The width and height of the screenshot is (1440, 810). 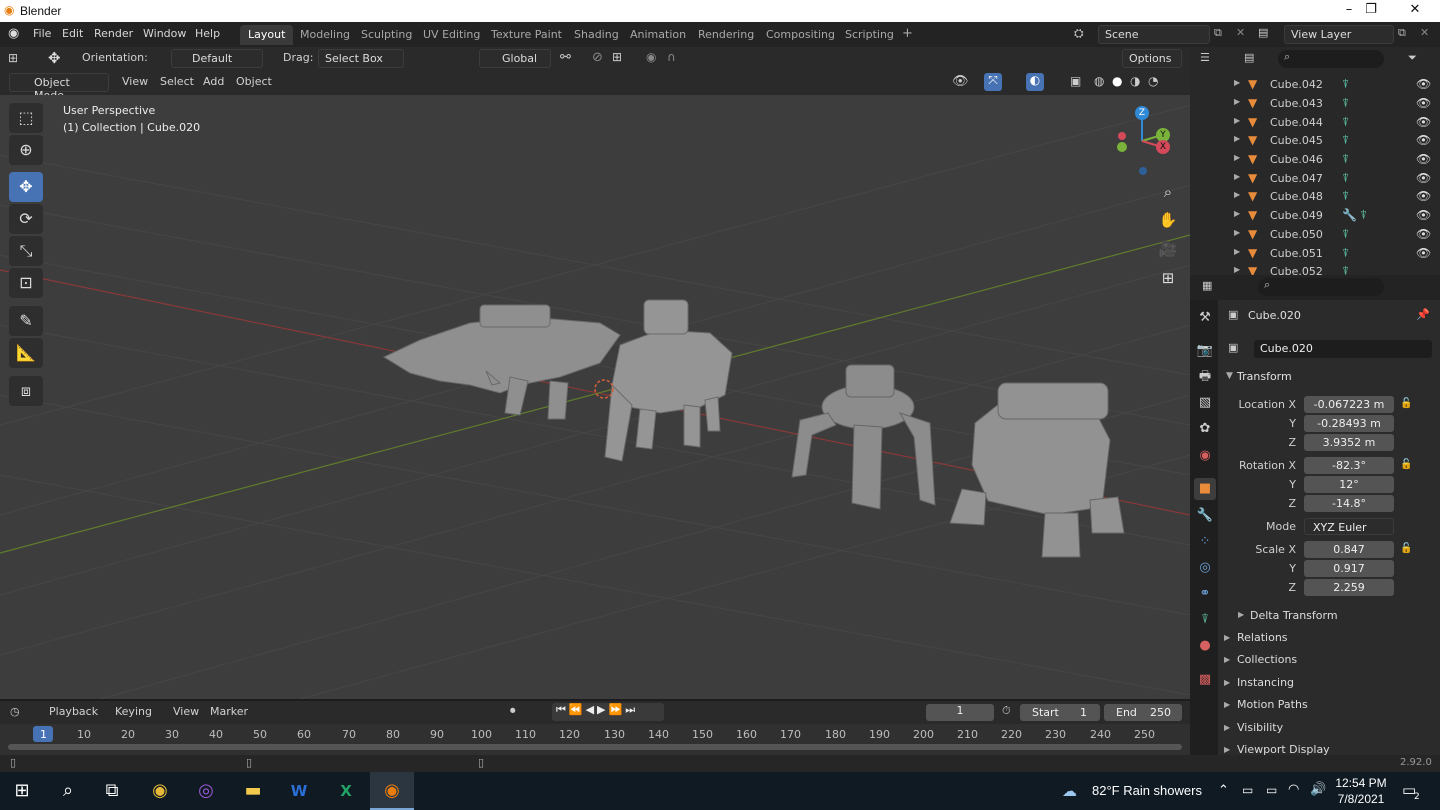 What do you see at coordinates (1328, 660) in the screenshot?
I see `collections-section: ▶ Collections` at bounding box center [1328, 660].